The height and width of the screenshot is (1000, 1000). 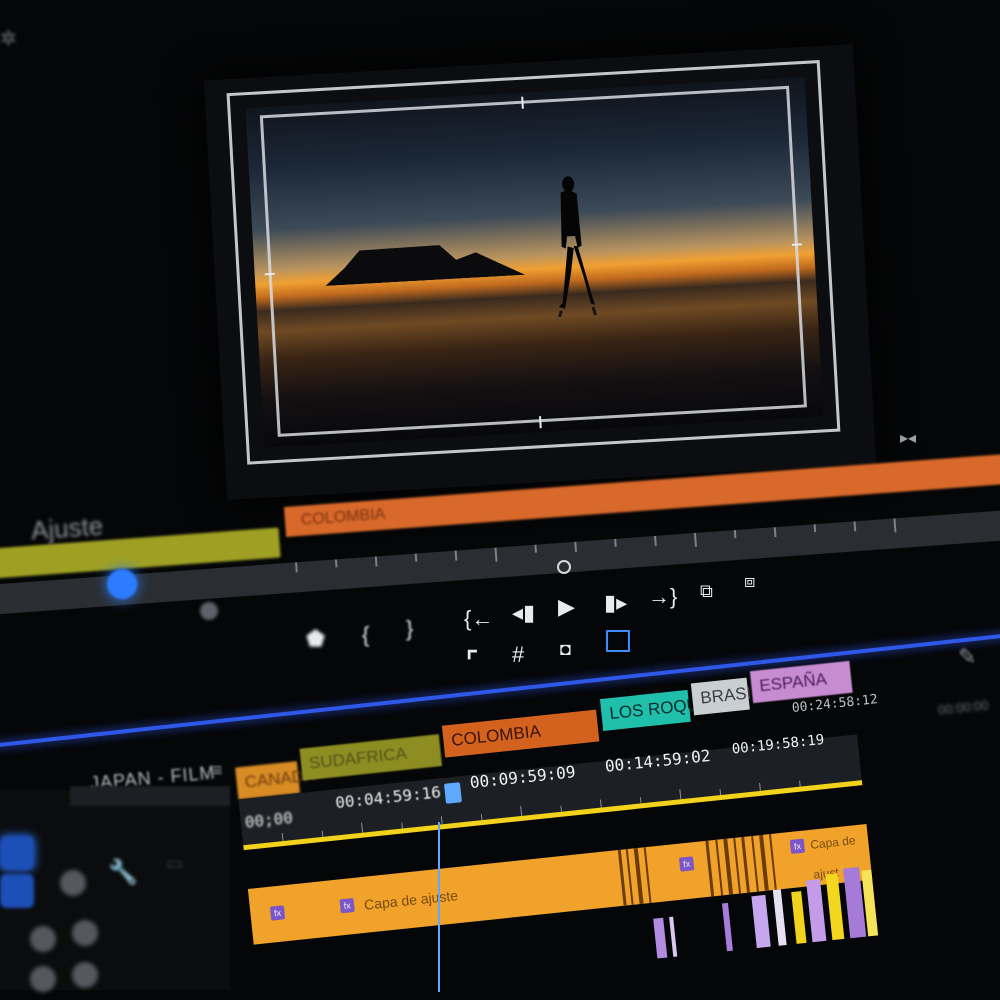 I want to click on tab-menu-icon: ≡, so click(x=217, y=770).